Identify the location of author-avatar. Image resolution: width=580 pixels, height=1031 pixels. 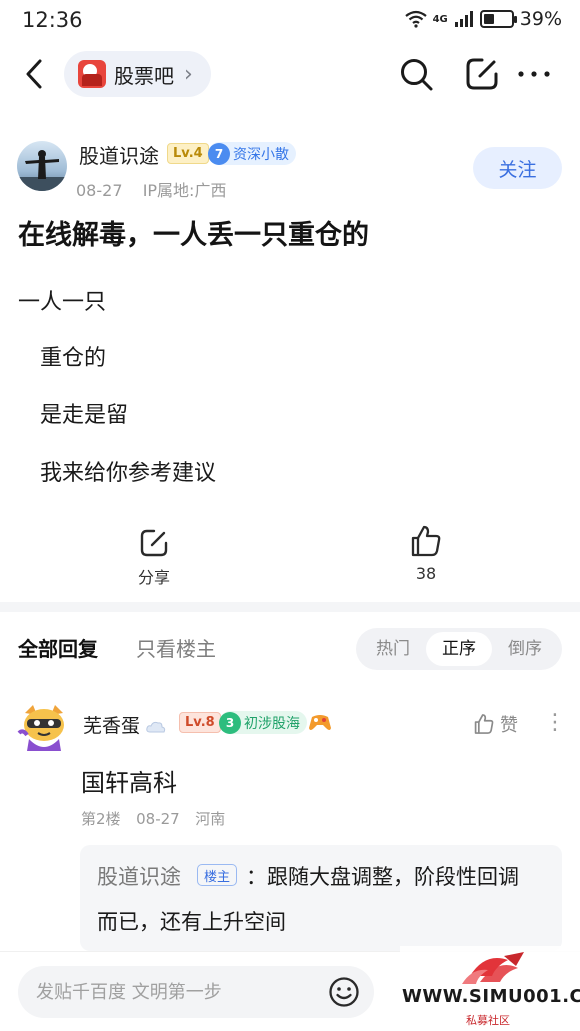
(42, 166).